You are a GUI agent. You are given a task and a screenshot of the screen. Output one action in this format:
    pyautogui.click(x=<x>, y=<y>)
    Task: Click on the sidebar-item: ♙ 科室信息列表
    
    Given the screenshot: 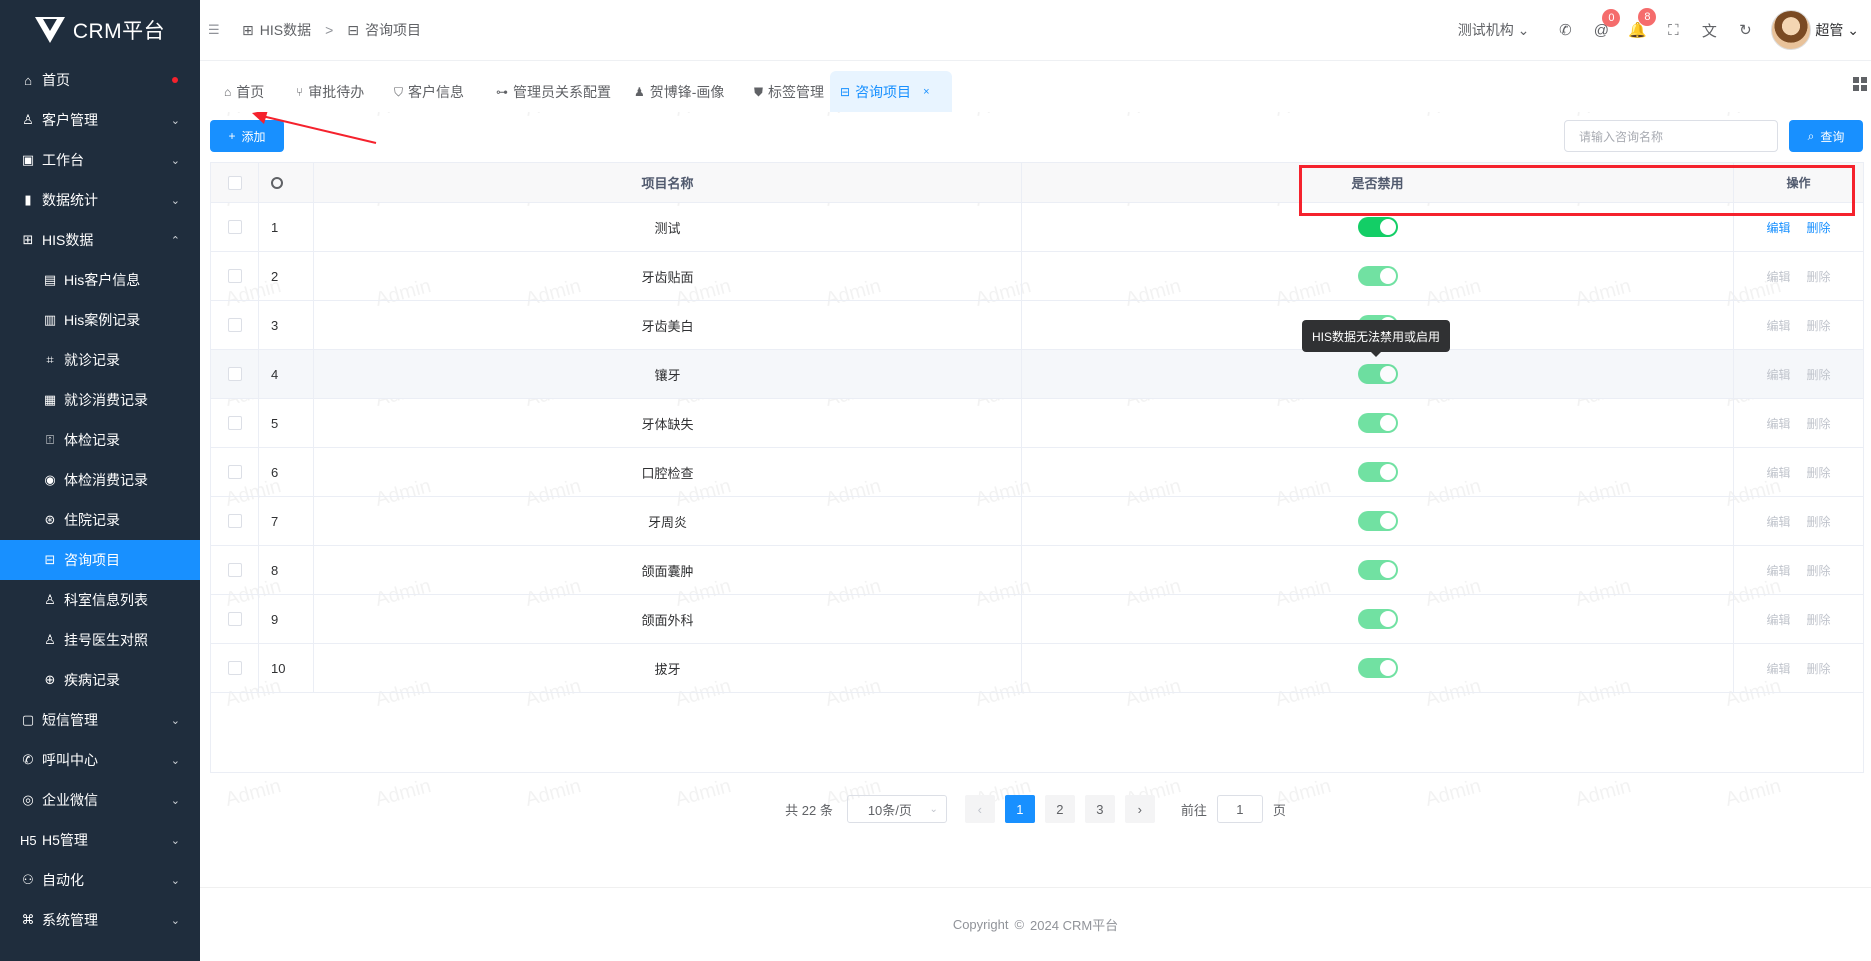 What is the action you would take?
    pyautogui.click(x=100, y=600)
    